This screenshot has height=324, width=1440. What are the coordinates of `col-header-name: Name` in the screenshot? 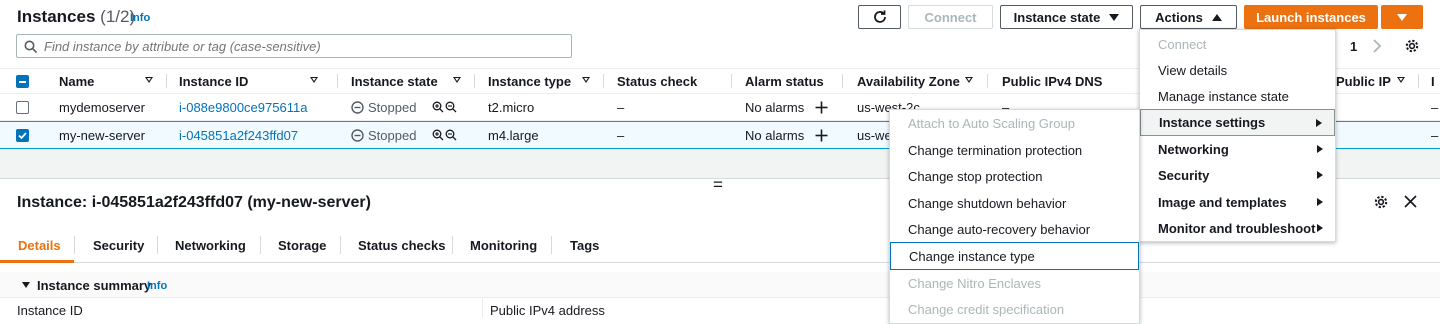 It's located at (76, 81).